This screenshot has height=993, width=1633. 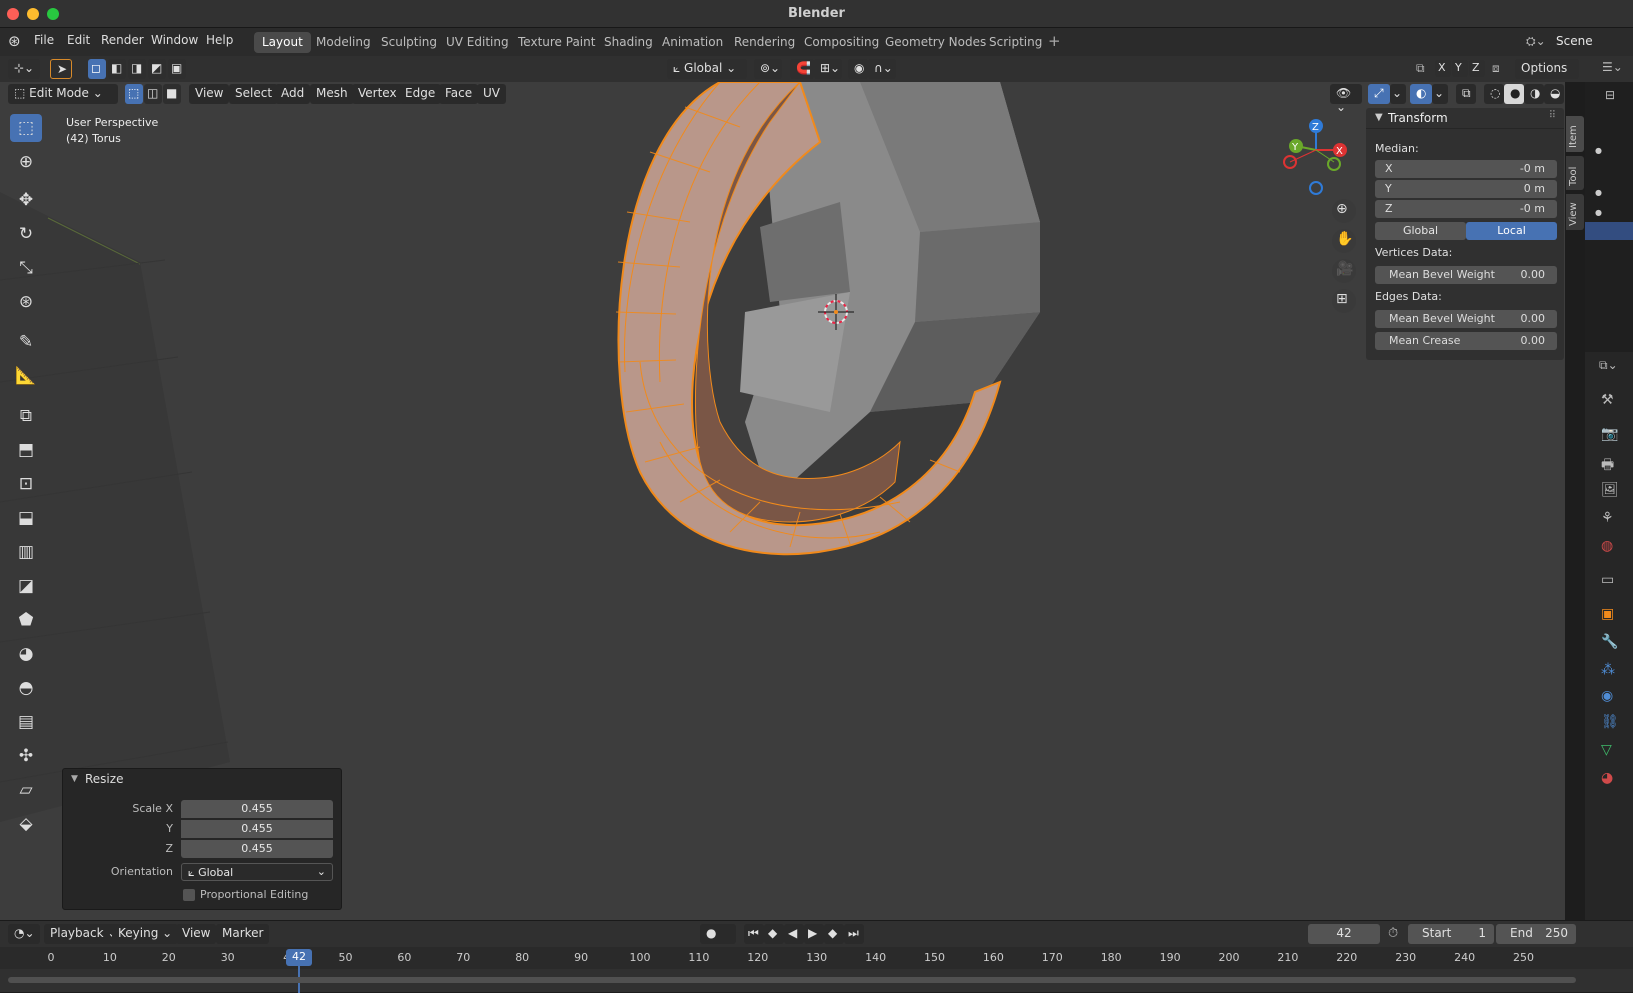 What do you see at coordinates (1421, 94) in the screenshot?
I see `overlays-toggle-icon: ◐` at bounding box center [1421, 94].